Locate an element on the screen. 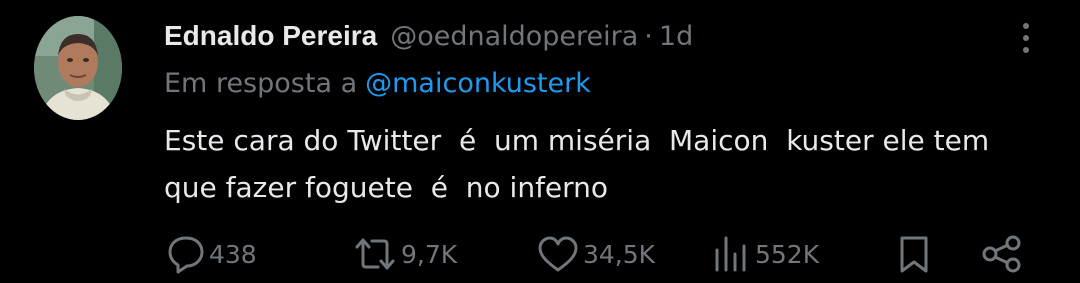 The image size is (1080, 283). views-button: 552K is located at coordinates (765, 254).